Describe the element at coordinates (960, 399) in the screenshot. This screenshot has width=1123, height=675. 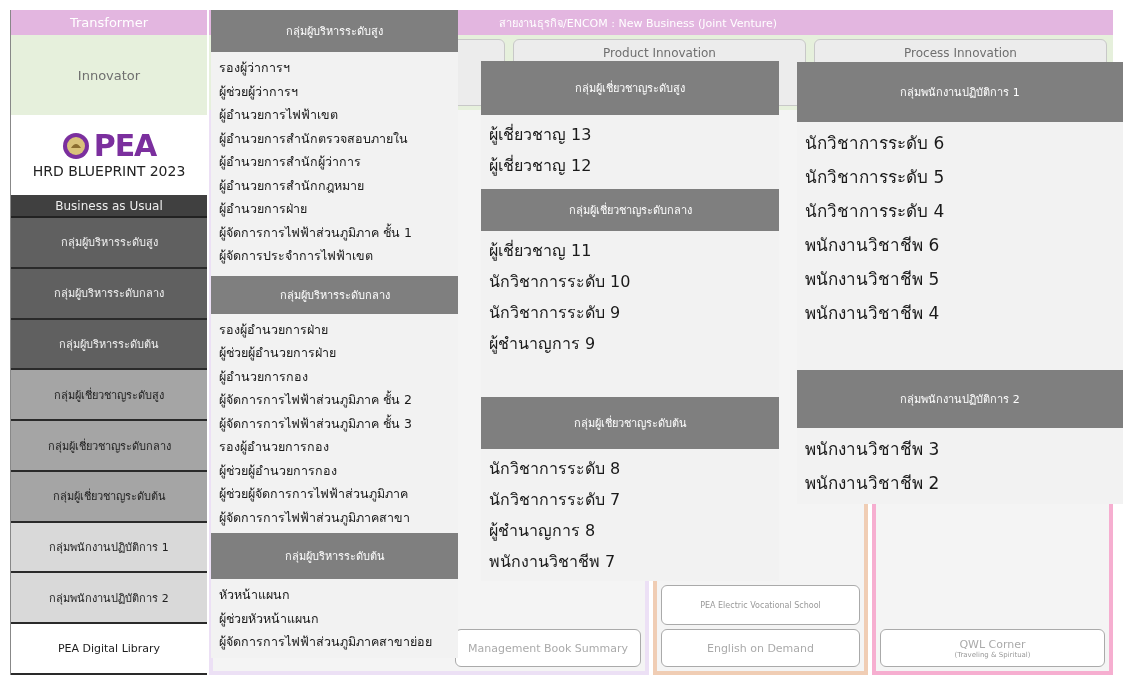
I see `group-header: กลุ่มพนักงานปฏิบัติการ 2` at that location.